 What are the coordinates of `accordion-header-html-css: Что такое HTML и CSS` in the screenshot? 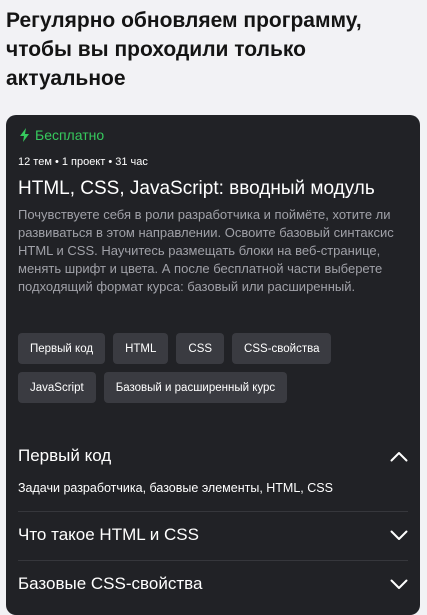 It's located at (213, 535).